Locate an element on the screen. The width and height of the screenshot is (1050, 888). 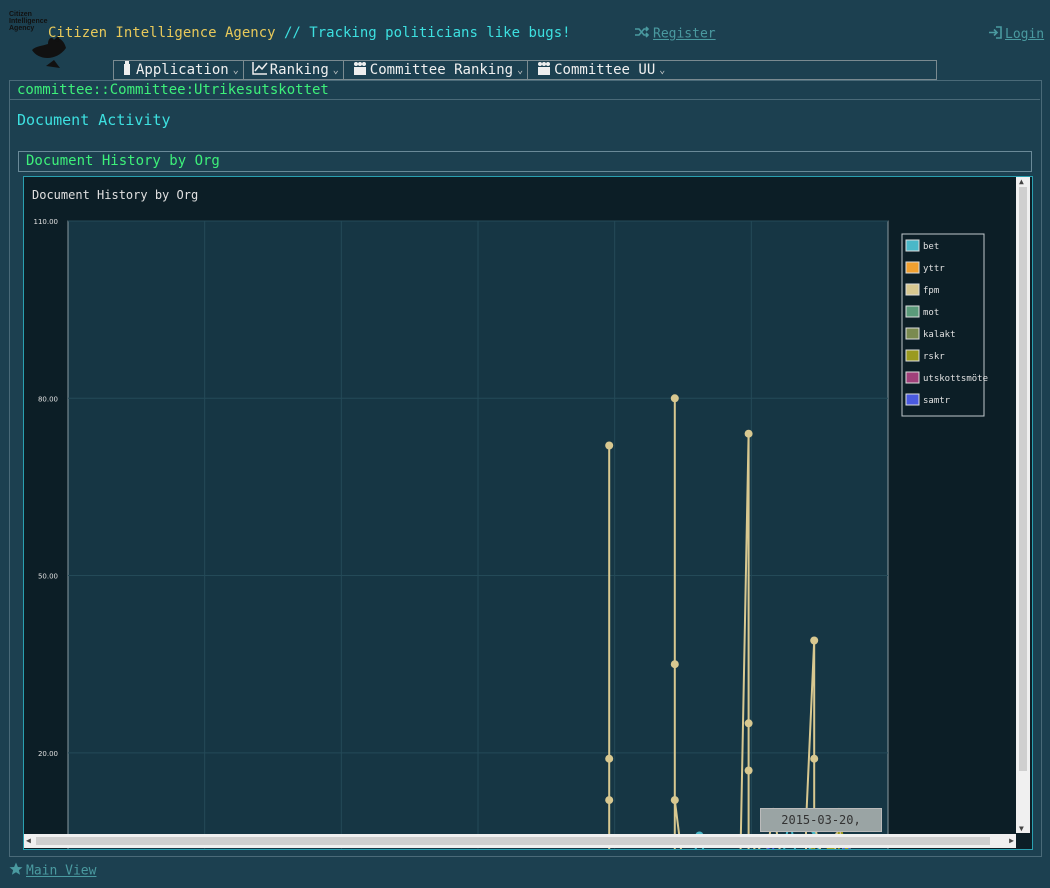
menu-application: Application ⌄ is located at coordinates (179, 70).